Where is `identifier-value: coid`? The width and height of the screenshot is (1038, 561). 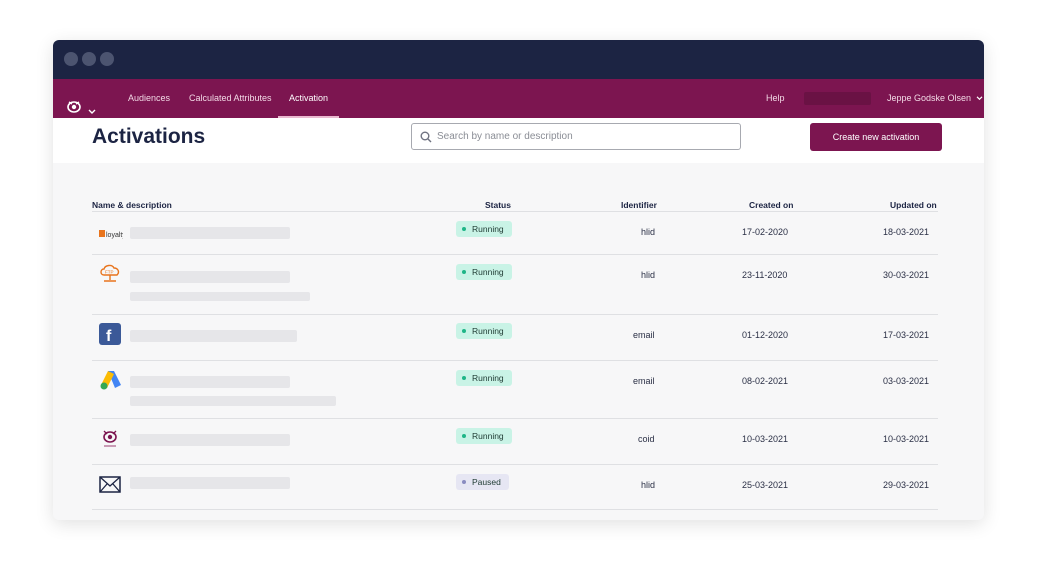
identifier-value: coid is located at coordinates (646, 439).